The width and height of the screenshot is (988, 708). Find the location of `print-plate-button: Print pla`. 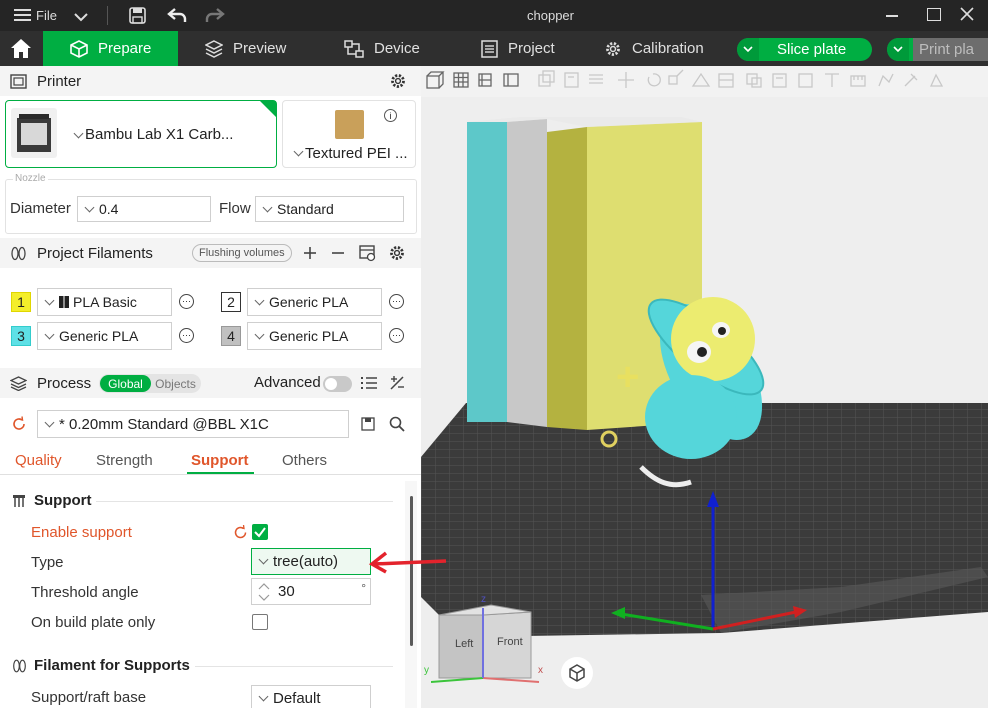

print-plate-button: Print pla is located at coordinates (937, 49).